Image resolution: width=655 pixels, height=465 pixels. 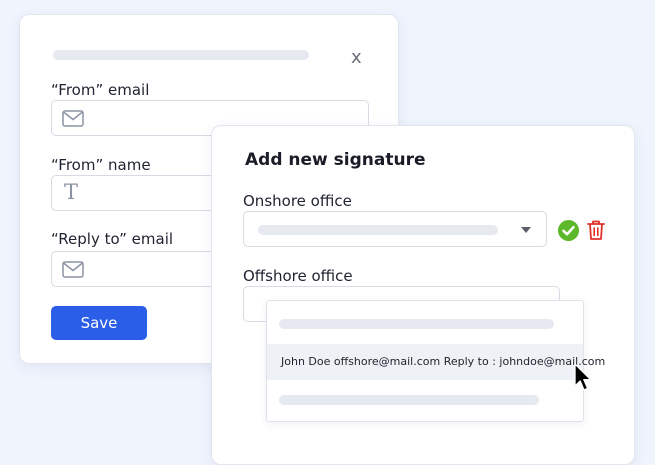 I want to click on trash-icon, so click(x=596, y=230).